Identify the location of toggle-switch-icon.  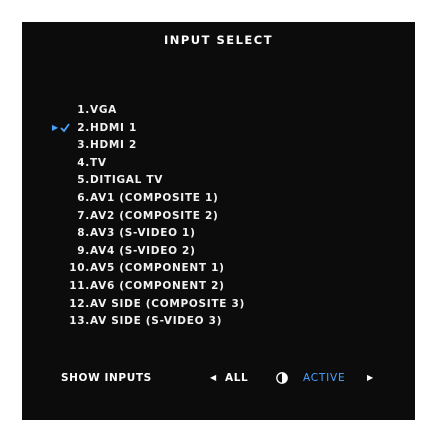
(283, 378).